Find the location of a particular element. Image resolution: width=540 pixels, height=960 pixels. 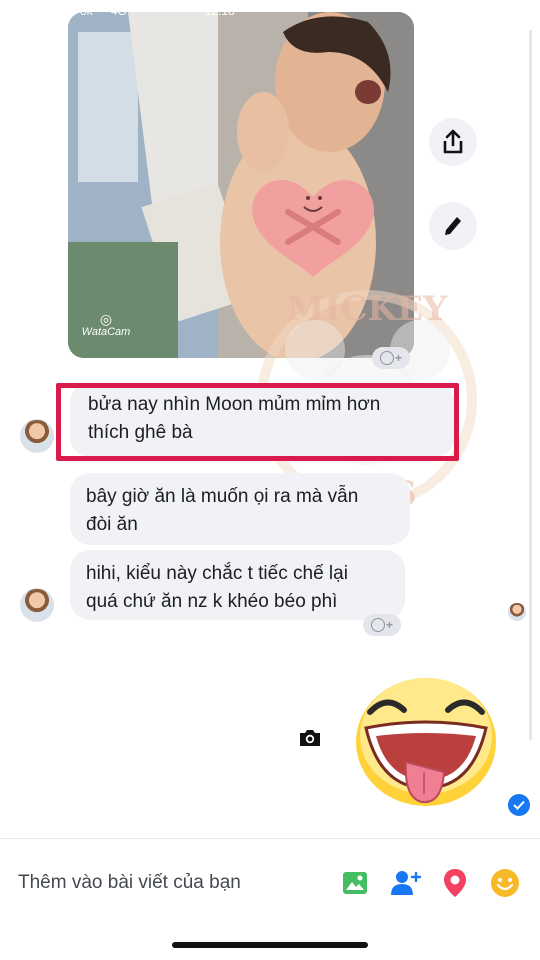

home-indicator is located at coordinates (270, 945).